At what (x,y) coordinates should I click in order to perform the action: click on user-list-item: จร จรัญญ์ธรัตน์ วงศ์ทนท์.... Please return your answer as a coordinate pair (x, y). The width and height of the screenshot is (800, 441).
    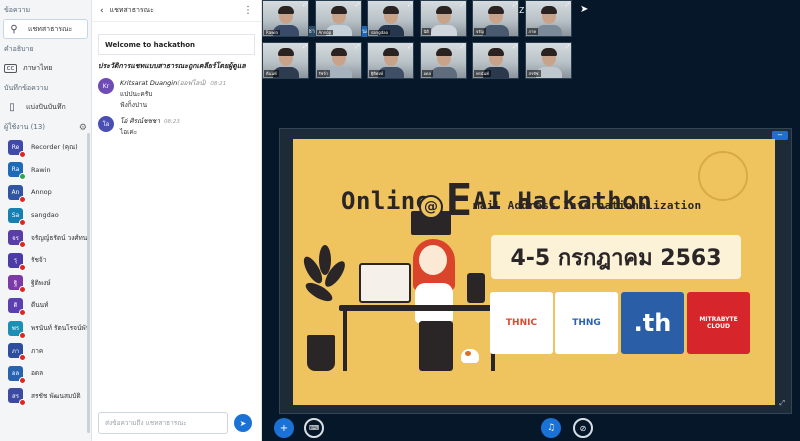
    Looking at the image, I should click on (45, 237).